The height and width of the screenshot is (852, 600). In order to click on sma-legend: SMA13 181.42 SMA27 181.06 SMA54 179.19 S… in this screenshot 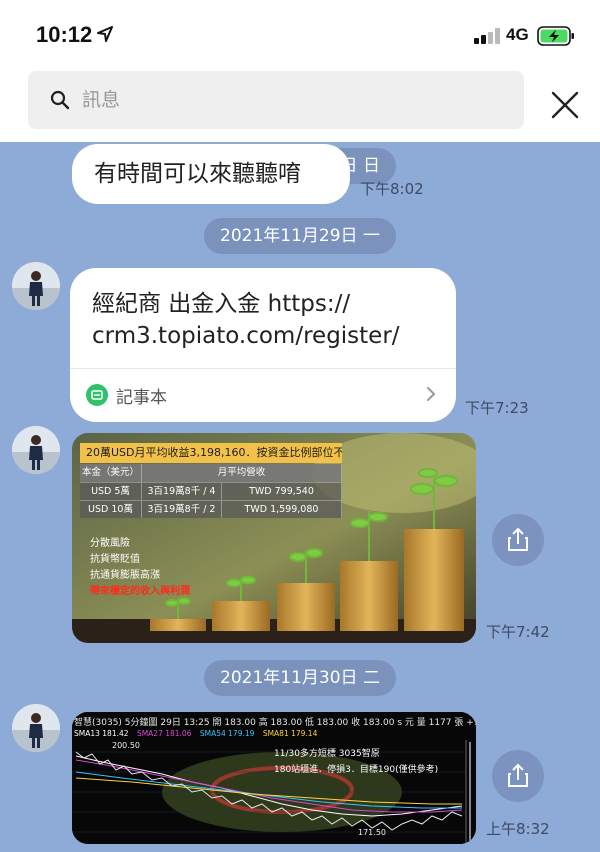, I will do `click(195, 733)`.